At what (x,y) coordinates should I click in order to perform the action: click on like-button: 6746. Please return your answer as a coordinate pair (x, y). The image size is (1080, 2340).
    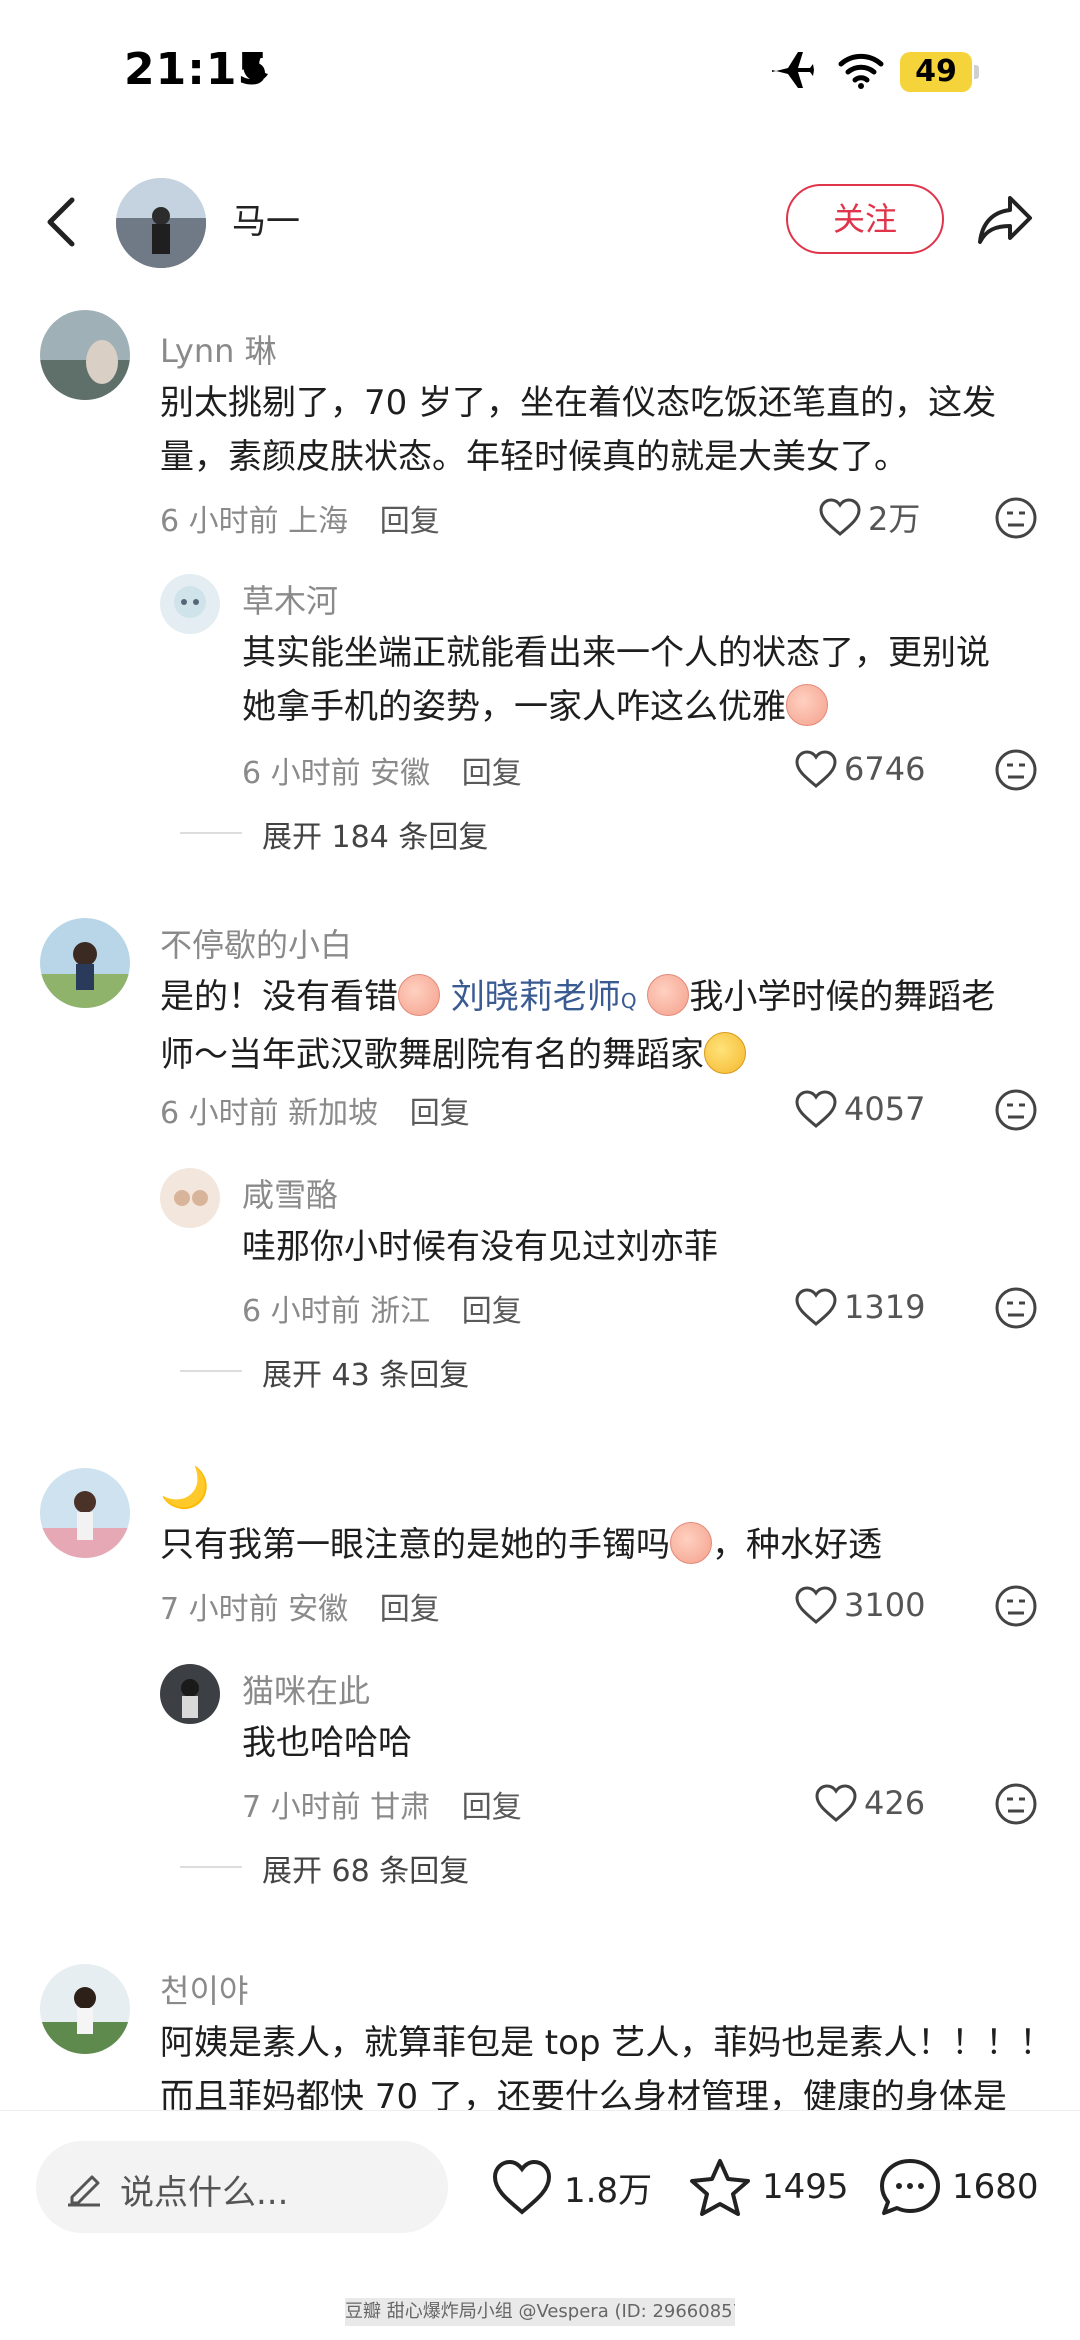
    Looking at the image, I should click on (859, 769).